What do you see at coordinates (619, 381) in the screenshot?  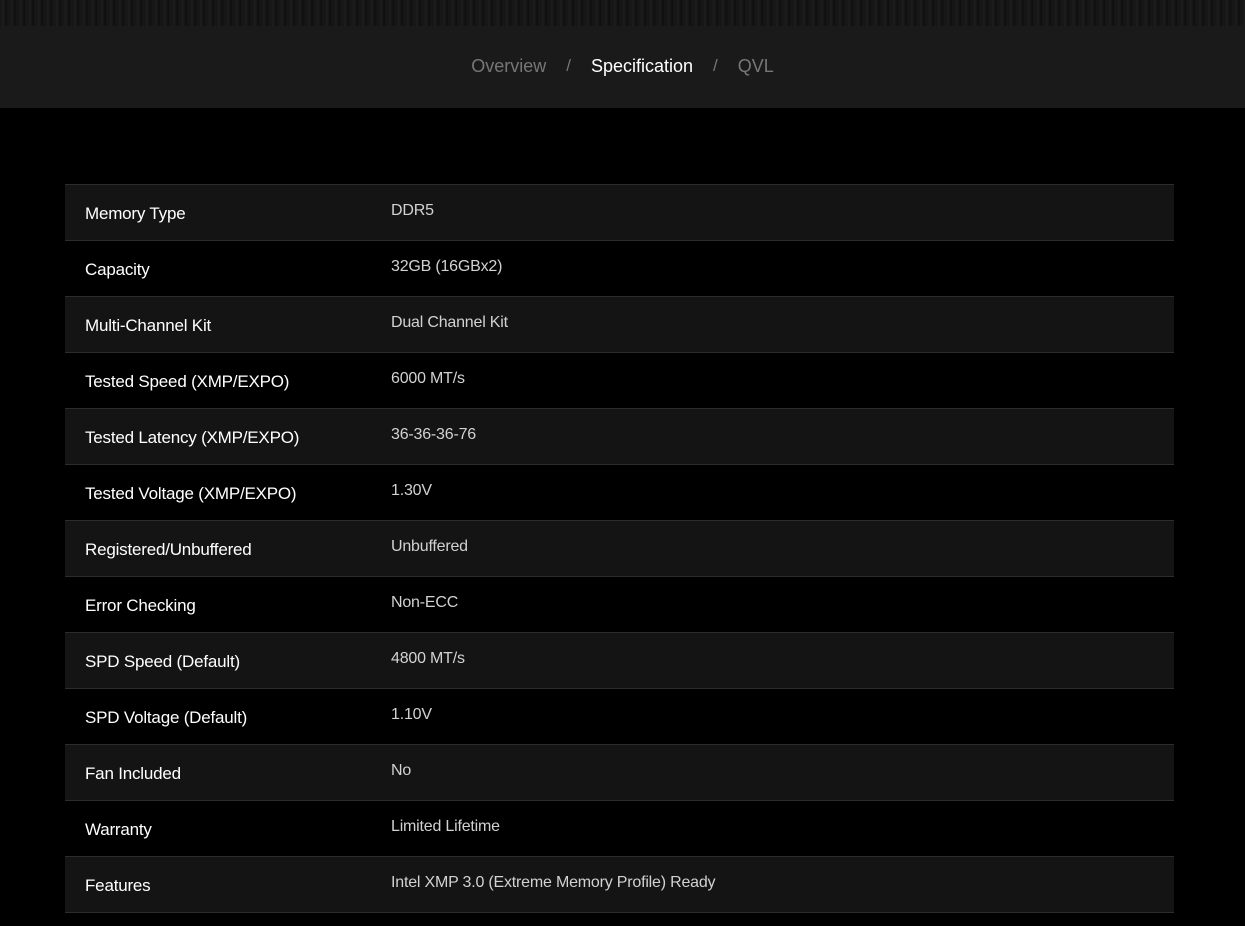 I see `spec-row-tested-speed: Tested Speed (XMP/EXPO) 6000 MT/s` at bounding box center [619, 381].